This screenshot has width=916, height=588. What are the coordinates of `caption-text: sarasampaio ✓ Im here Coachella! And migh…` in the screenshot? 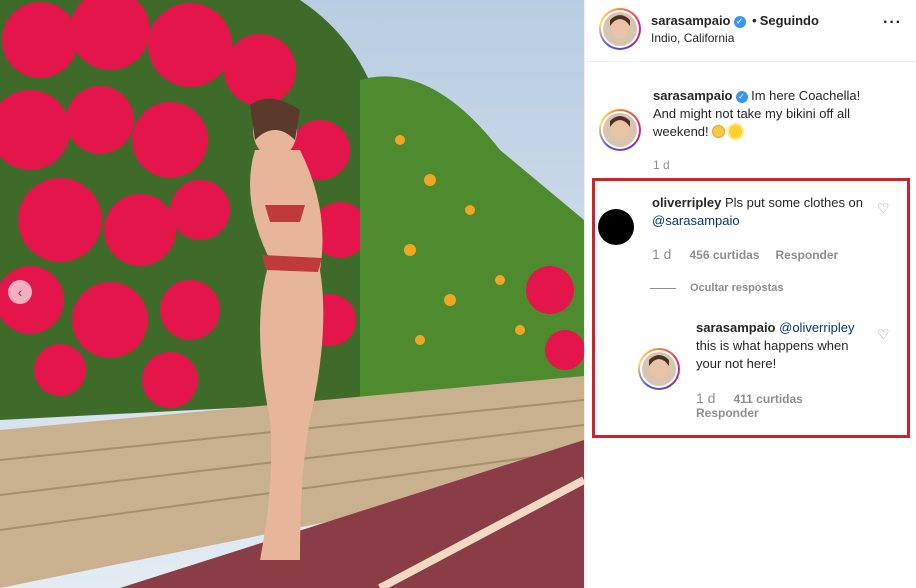 It's located at (768, 114).